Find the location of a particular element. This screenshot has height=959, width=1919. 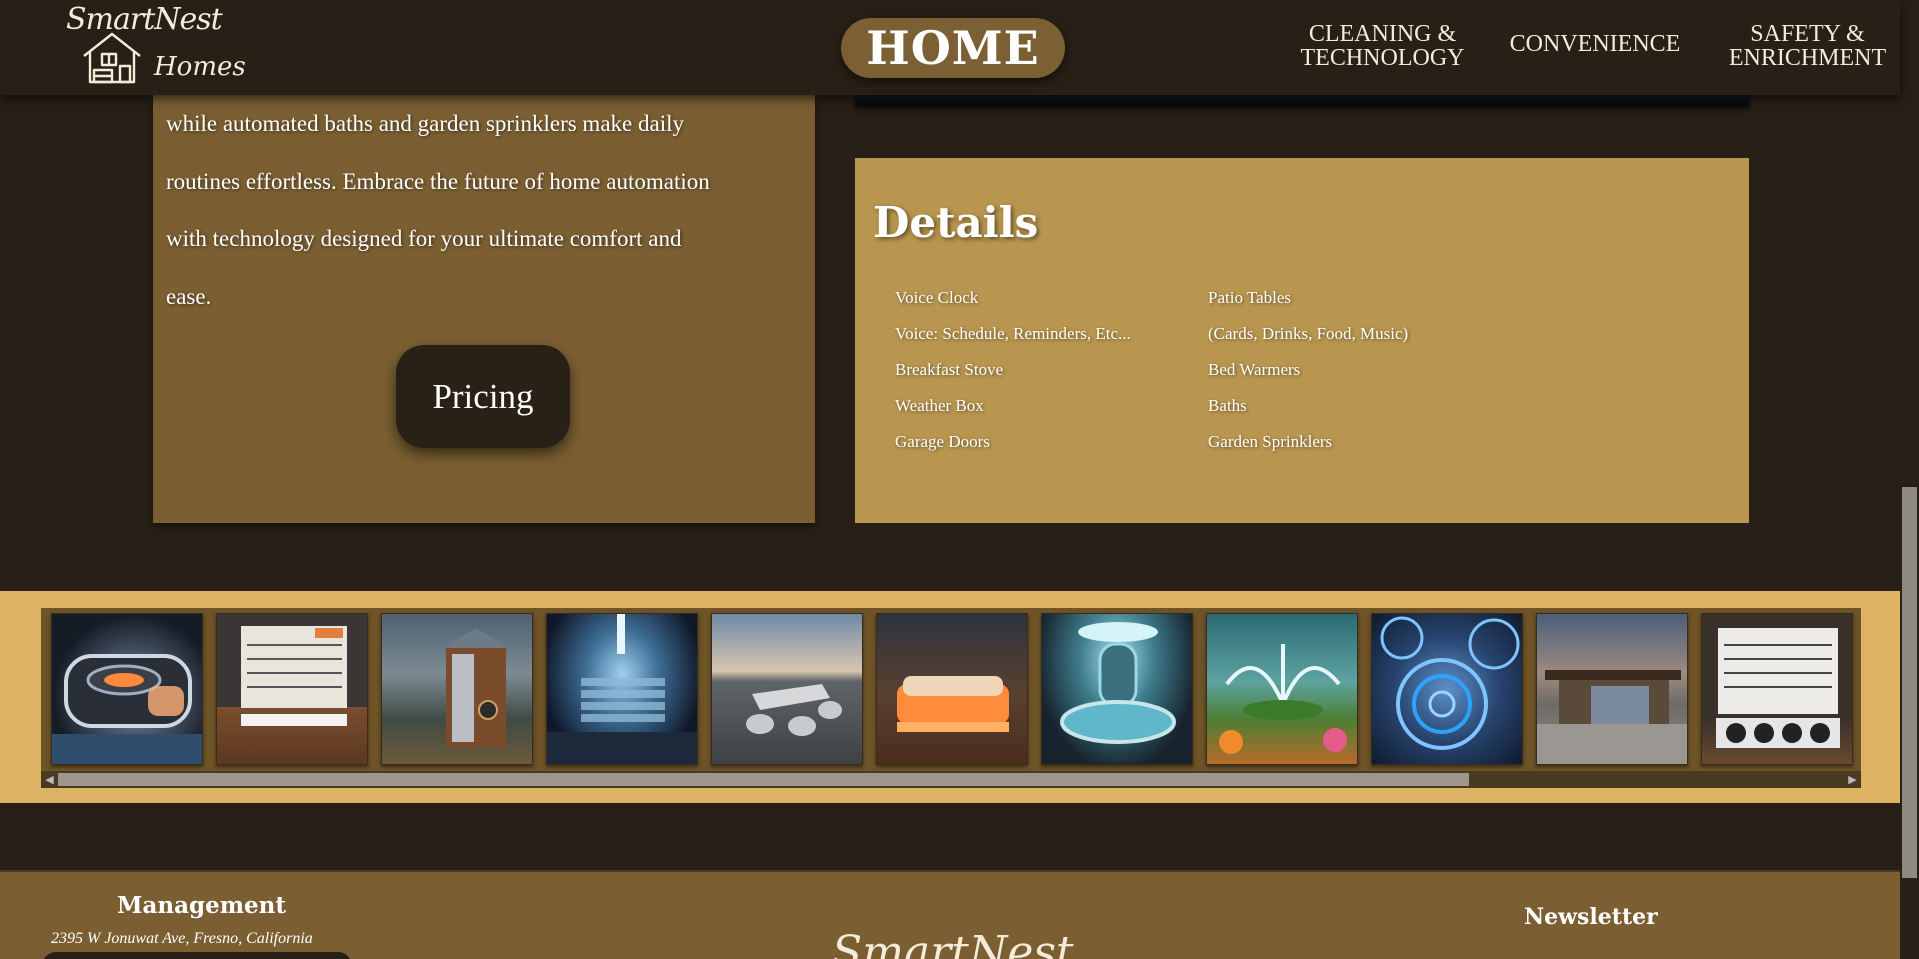

garage-interior-illustration is located at coordinates (622, 689).